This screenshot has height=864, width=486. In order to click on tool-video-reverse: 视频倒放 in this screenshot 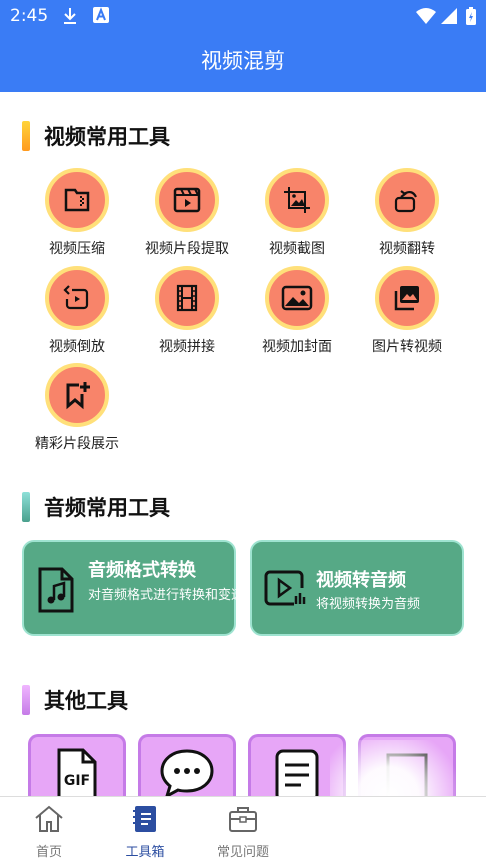, I will do `click(77, 311)`.